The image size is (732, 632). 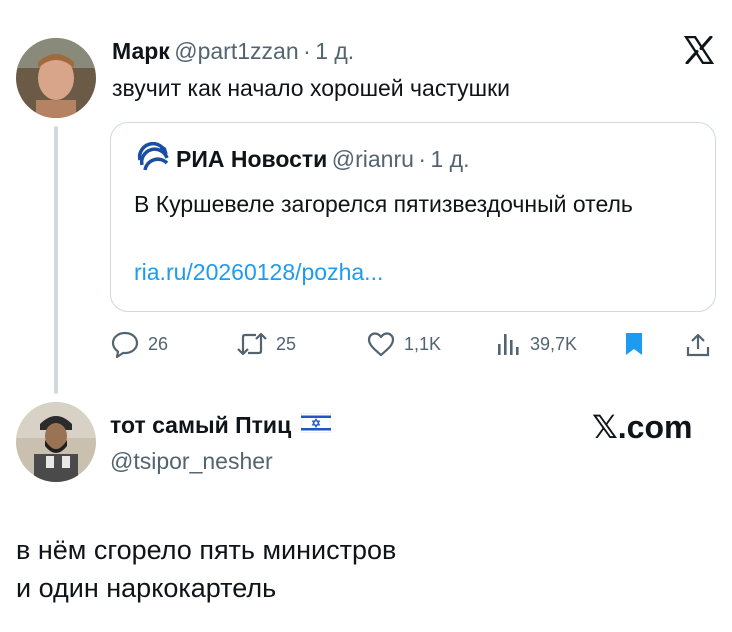 I want to click on reply-author-handle: @tsipor_nesher, so click(x=191, y=461).